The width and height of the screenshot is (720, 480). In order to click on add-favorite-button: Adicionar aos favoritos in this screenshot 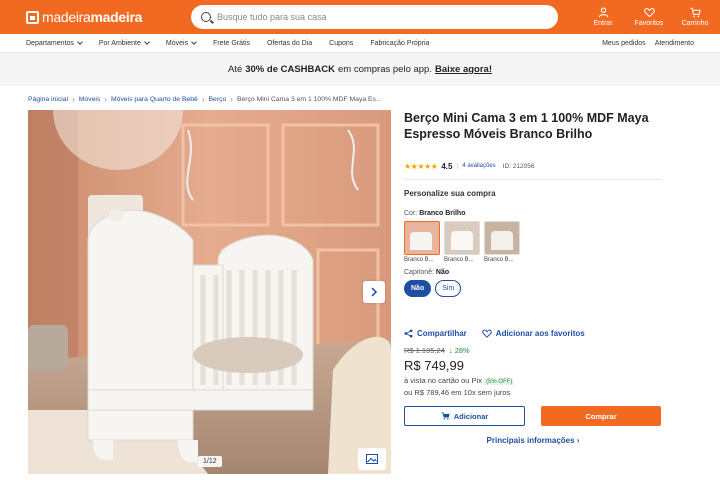, I will do `click(533, 333)`.